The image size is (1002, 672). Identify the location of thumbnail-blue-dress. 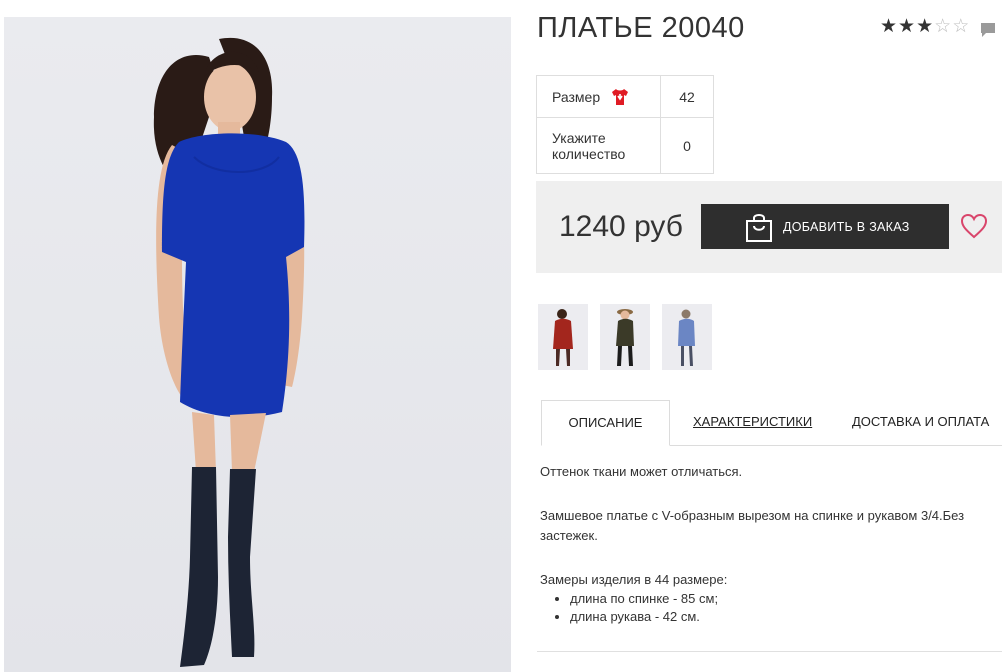
(687, 337).